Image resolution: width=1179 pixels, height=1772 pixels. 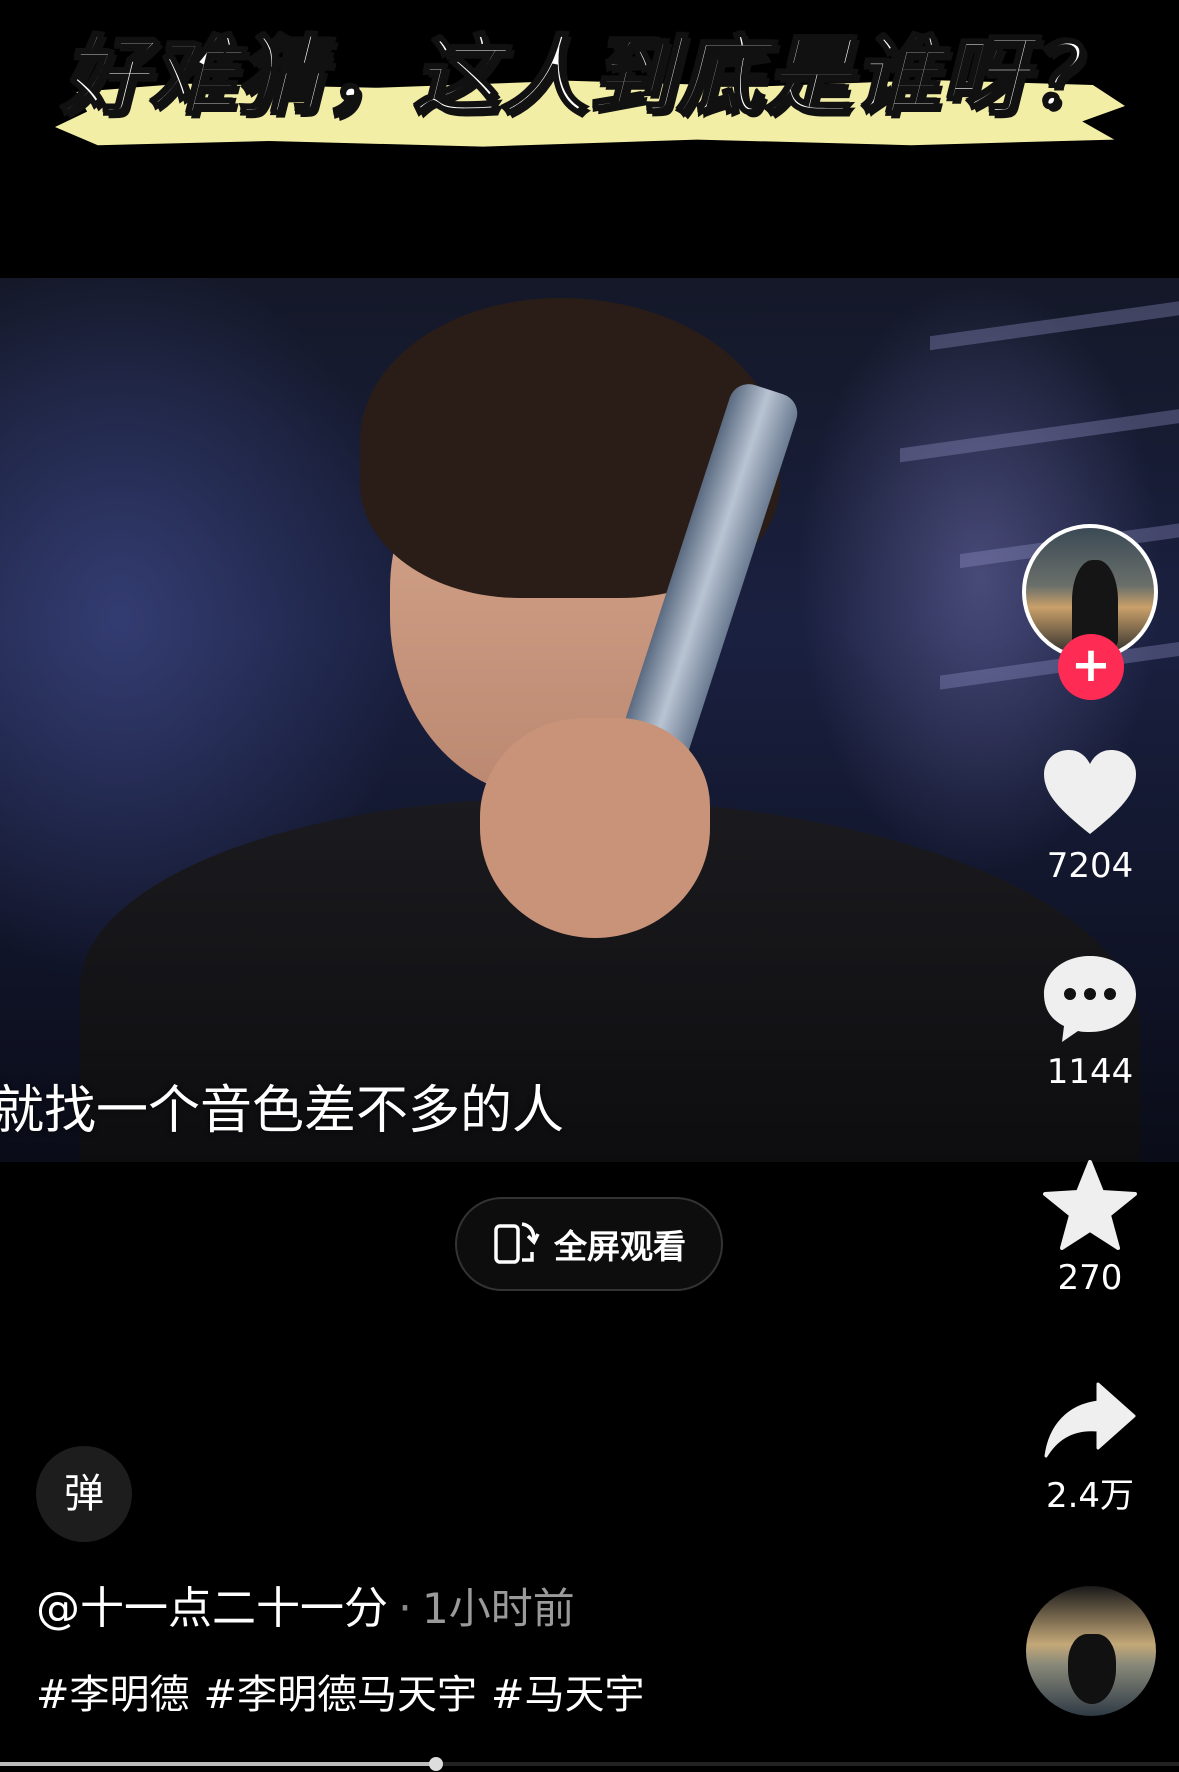 What do you see at coordinates (1090, 1420) in the screenshot?
I see `share-arrow-icon` at bounding box center [1090, 1420].